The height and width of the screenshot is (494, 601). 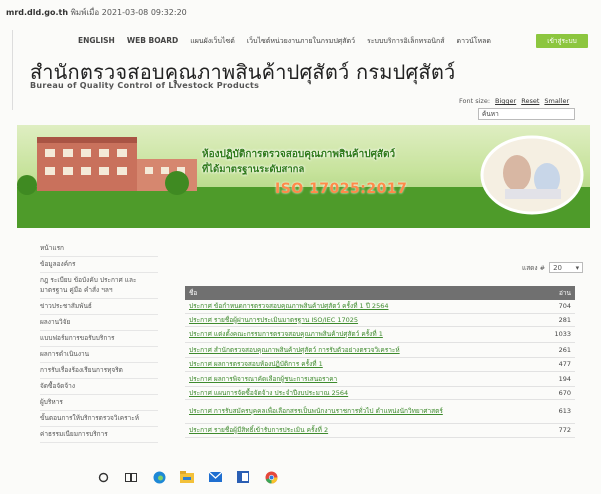 What do you see at coordinates (341, 189) in the screenshot?
I see `banner-iso: ISO 17025:2017` at bounding box center [341, 189].